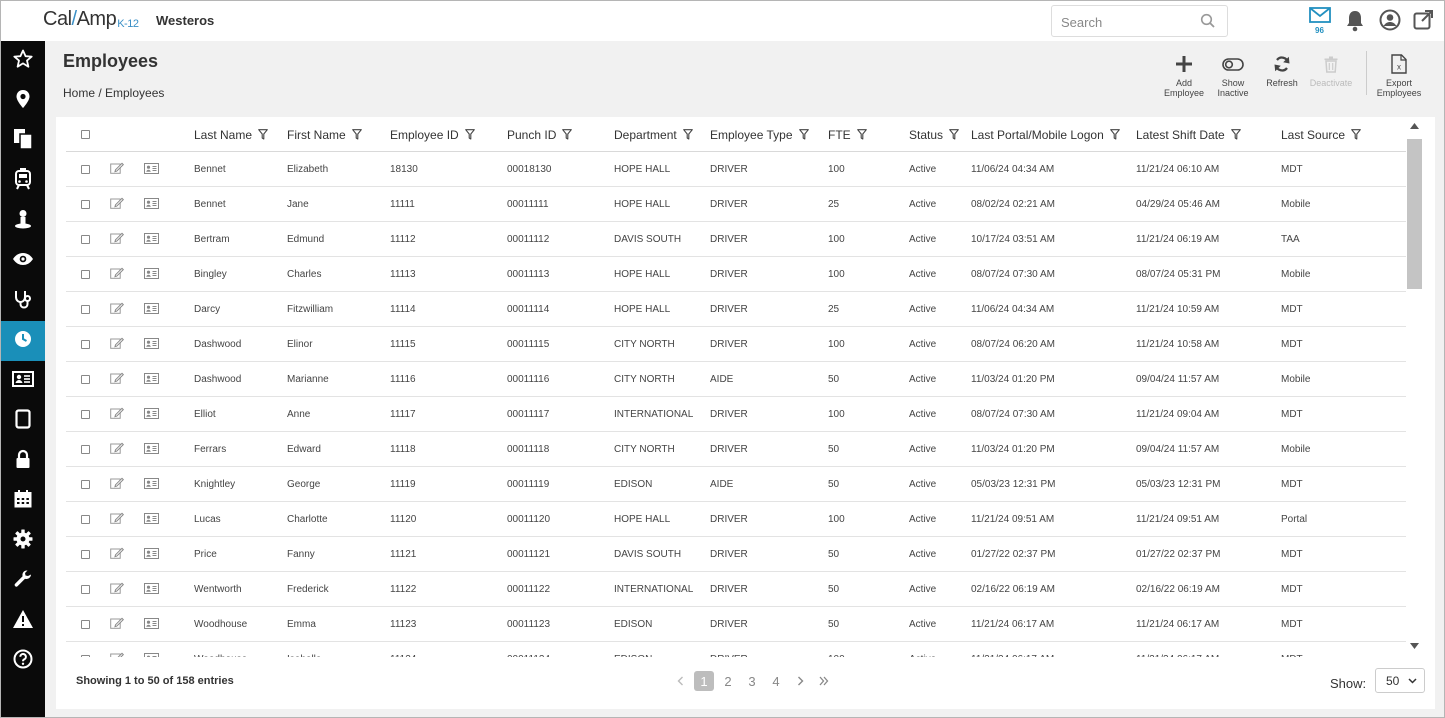 Image resolution: width=1445 pixels, height=718 pixels. I want to click on sidebar-item-locations, so click(23, 101).